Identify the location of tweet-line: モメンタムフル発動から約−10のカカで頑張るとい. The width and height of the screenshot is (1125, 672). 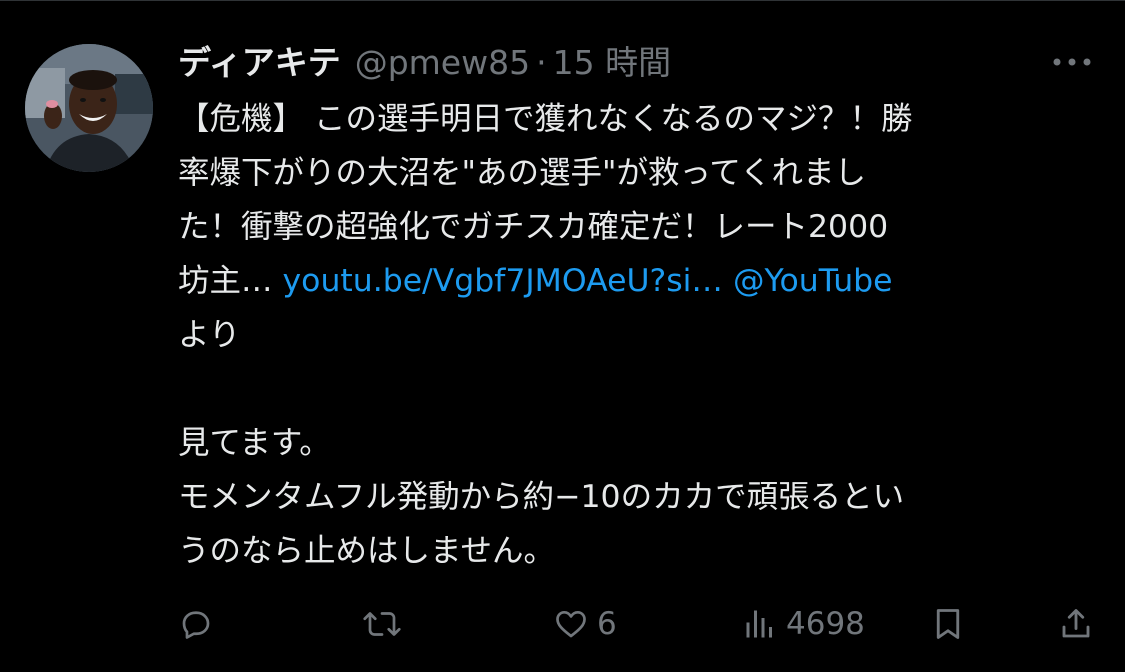
(541, 497).